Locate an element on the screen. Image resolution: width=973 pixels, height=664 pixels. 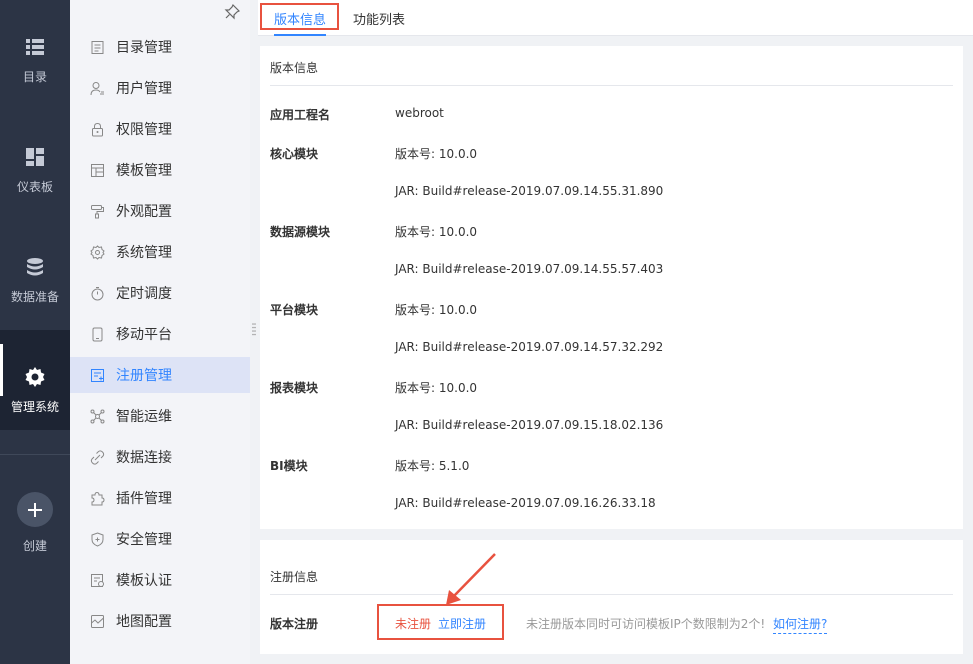
submenu-item-mobile: 移动平台 is located at coordinates (160, 334).